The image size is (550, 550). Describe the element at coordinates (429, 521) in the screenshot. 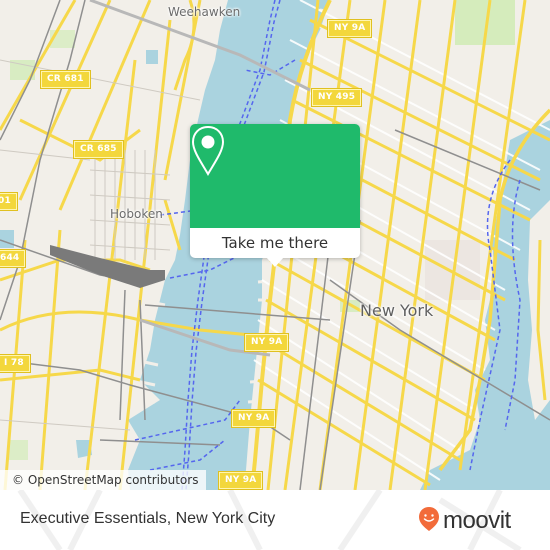

I see `moovit-pin-icon` at that location.